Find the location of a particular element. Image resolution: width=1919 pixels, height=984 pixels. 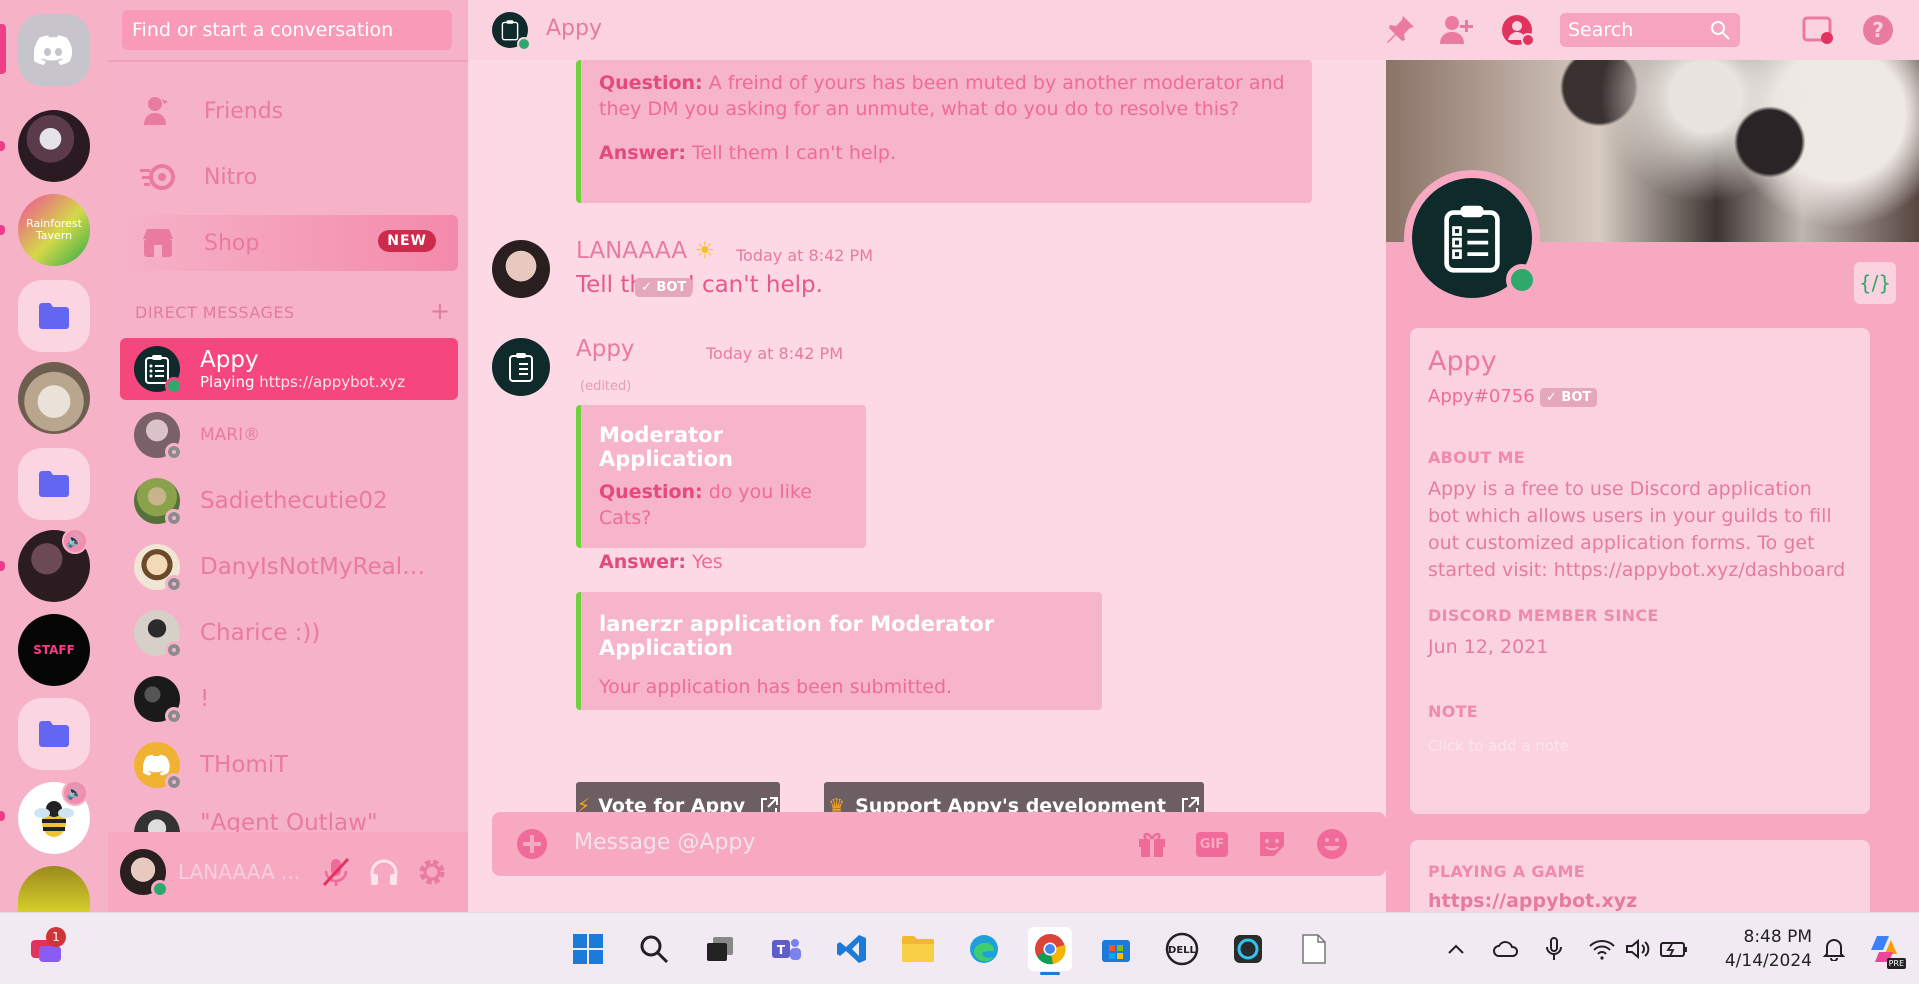

user-avatar is located at coordinates (144, 873).